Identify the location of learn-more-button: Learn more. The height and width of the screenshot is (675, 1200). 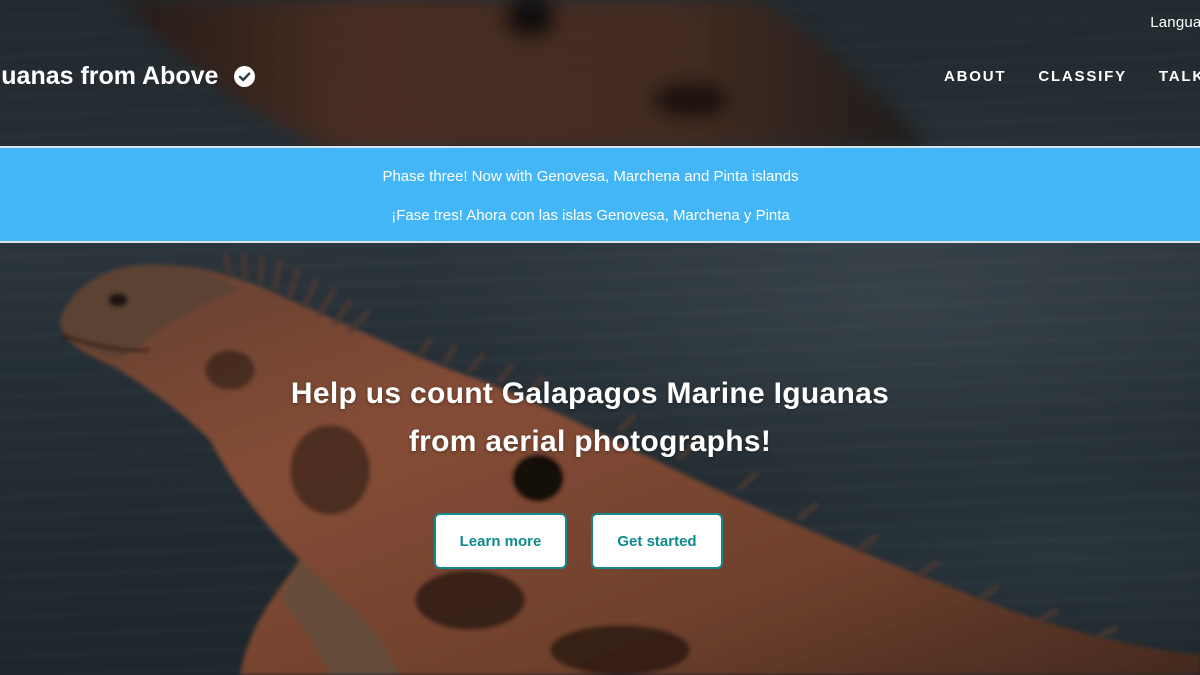
(500, 541).